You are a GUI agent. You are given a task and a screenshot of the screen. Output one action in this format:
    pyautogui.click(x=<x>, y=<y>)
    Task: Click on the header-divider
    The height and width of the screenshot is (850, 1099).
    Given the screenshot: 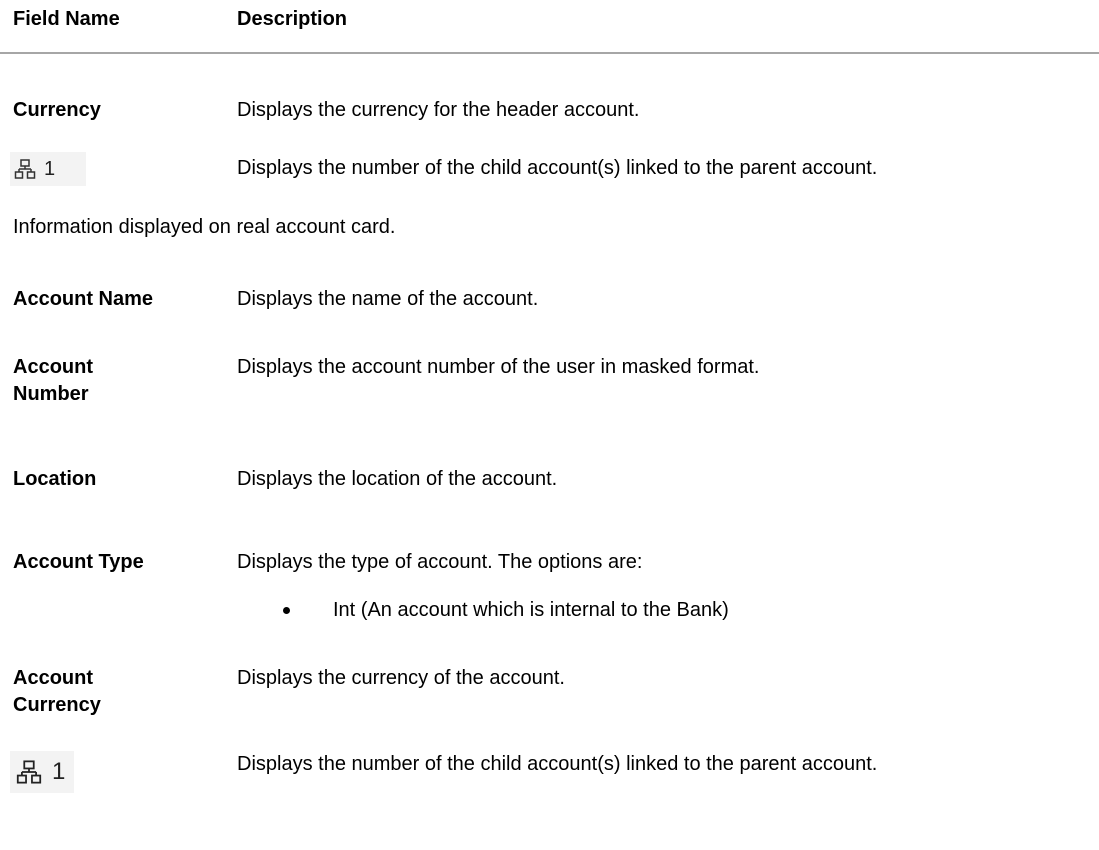 What is the action you would take?
    pyautogui.click(x=549, y=53)
    